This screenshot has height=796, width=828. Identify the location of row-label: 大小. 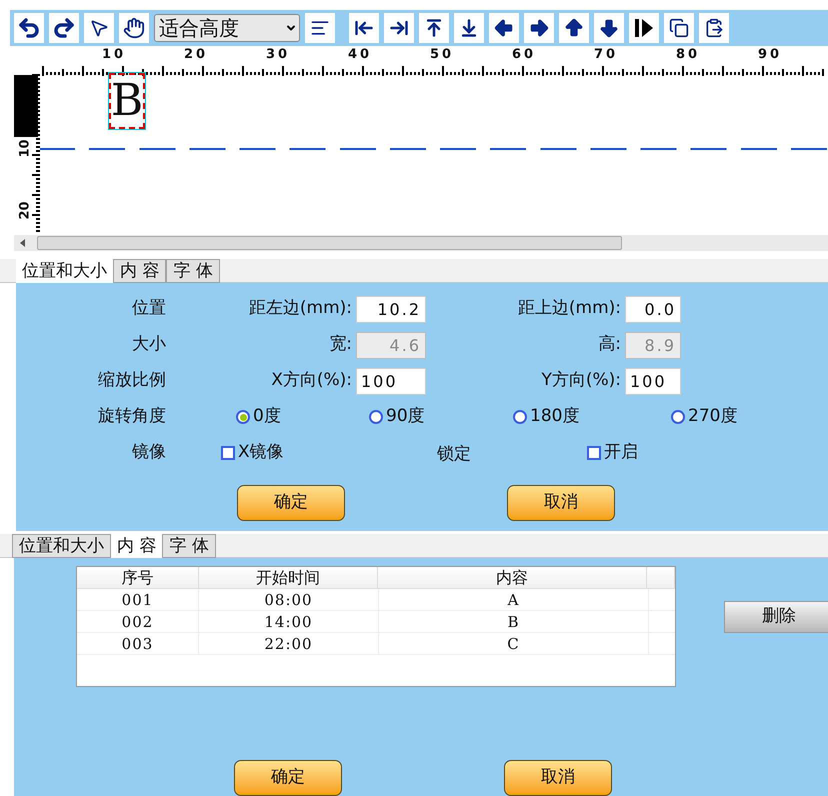
(148, 344).